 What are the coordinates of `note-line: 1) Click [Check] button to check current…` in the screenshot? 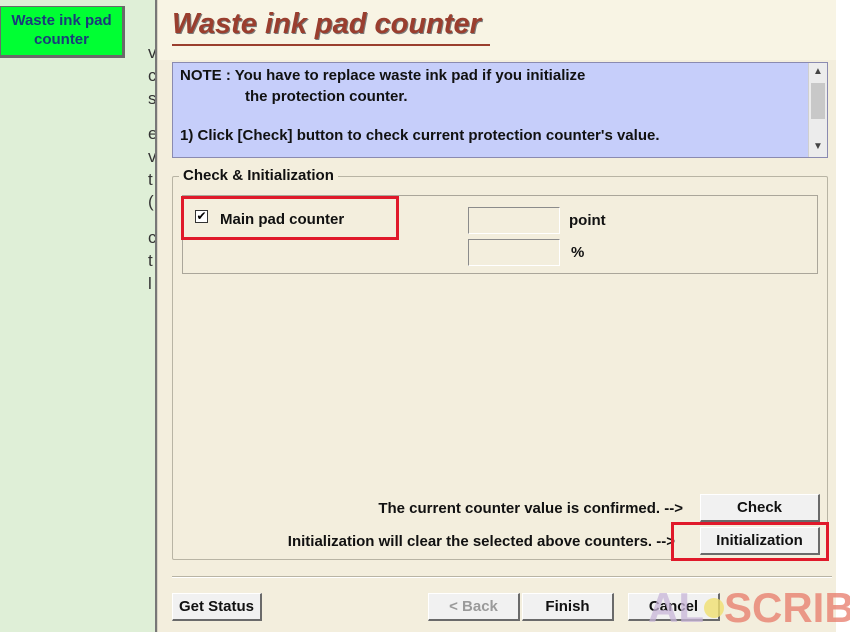 It's located at (420, 135).